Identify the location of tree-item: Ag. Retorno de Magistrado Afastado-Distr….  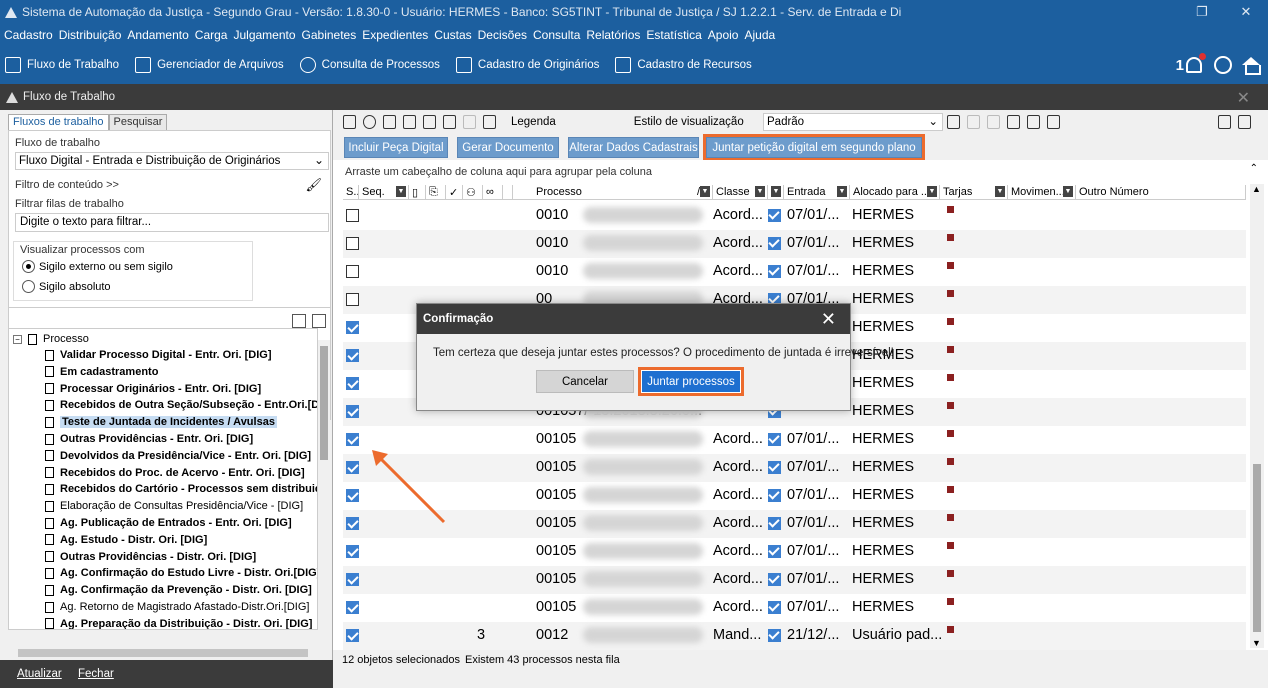
(177, 607).